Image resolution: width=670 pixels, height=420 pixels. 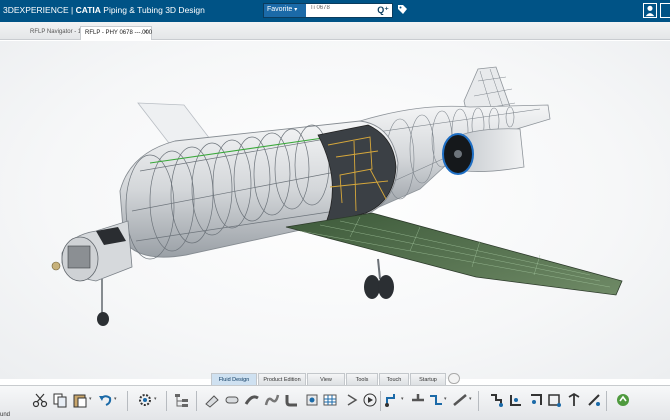 What do you see at coordinates (60, 400) in the screenshot?
I see `copy-icon` at bounding box center [60, 400].